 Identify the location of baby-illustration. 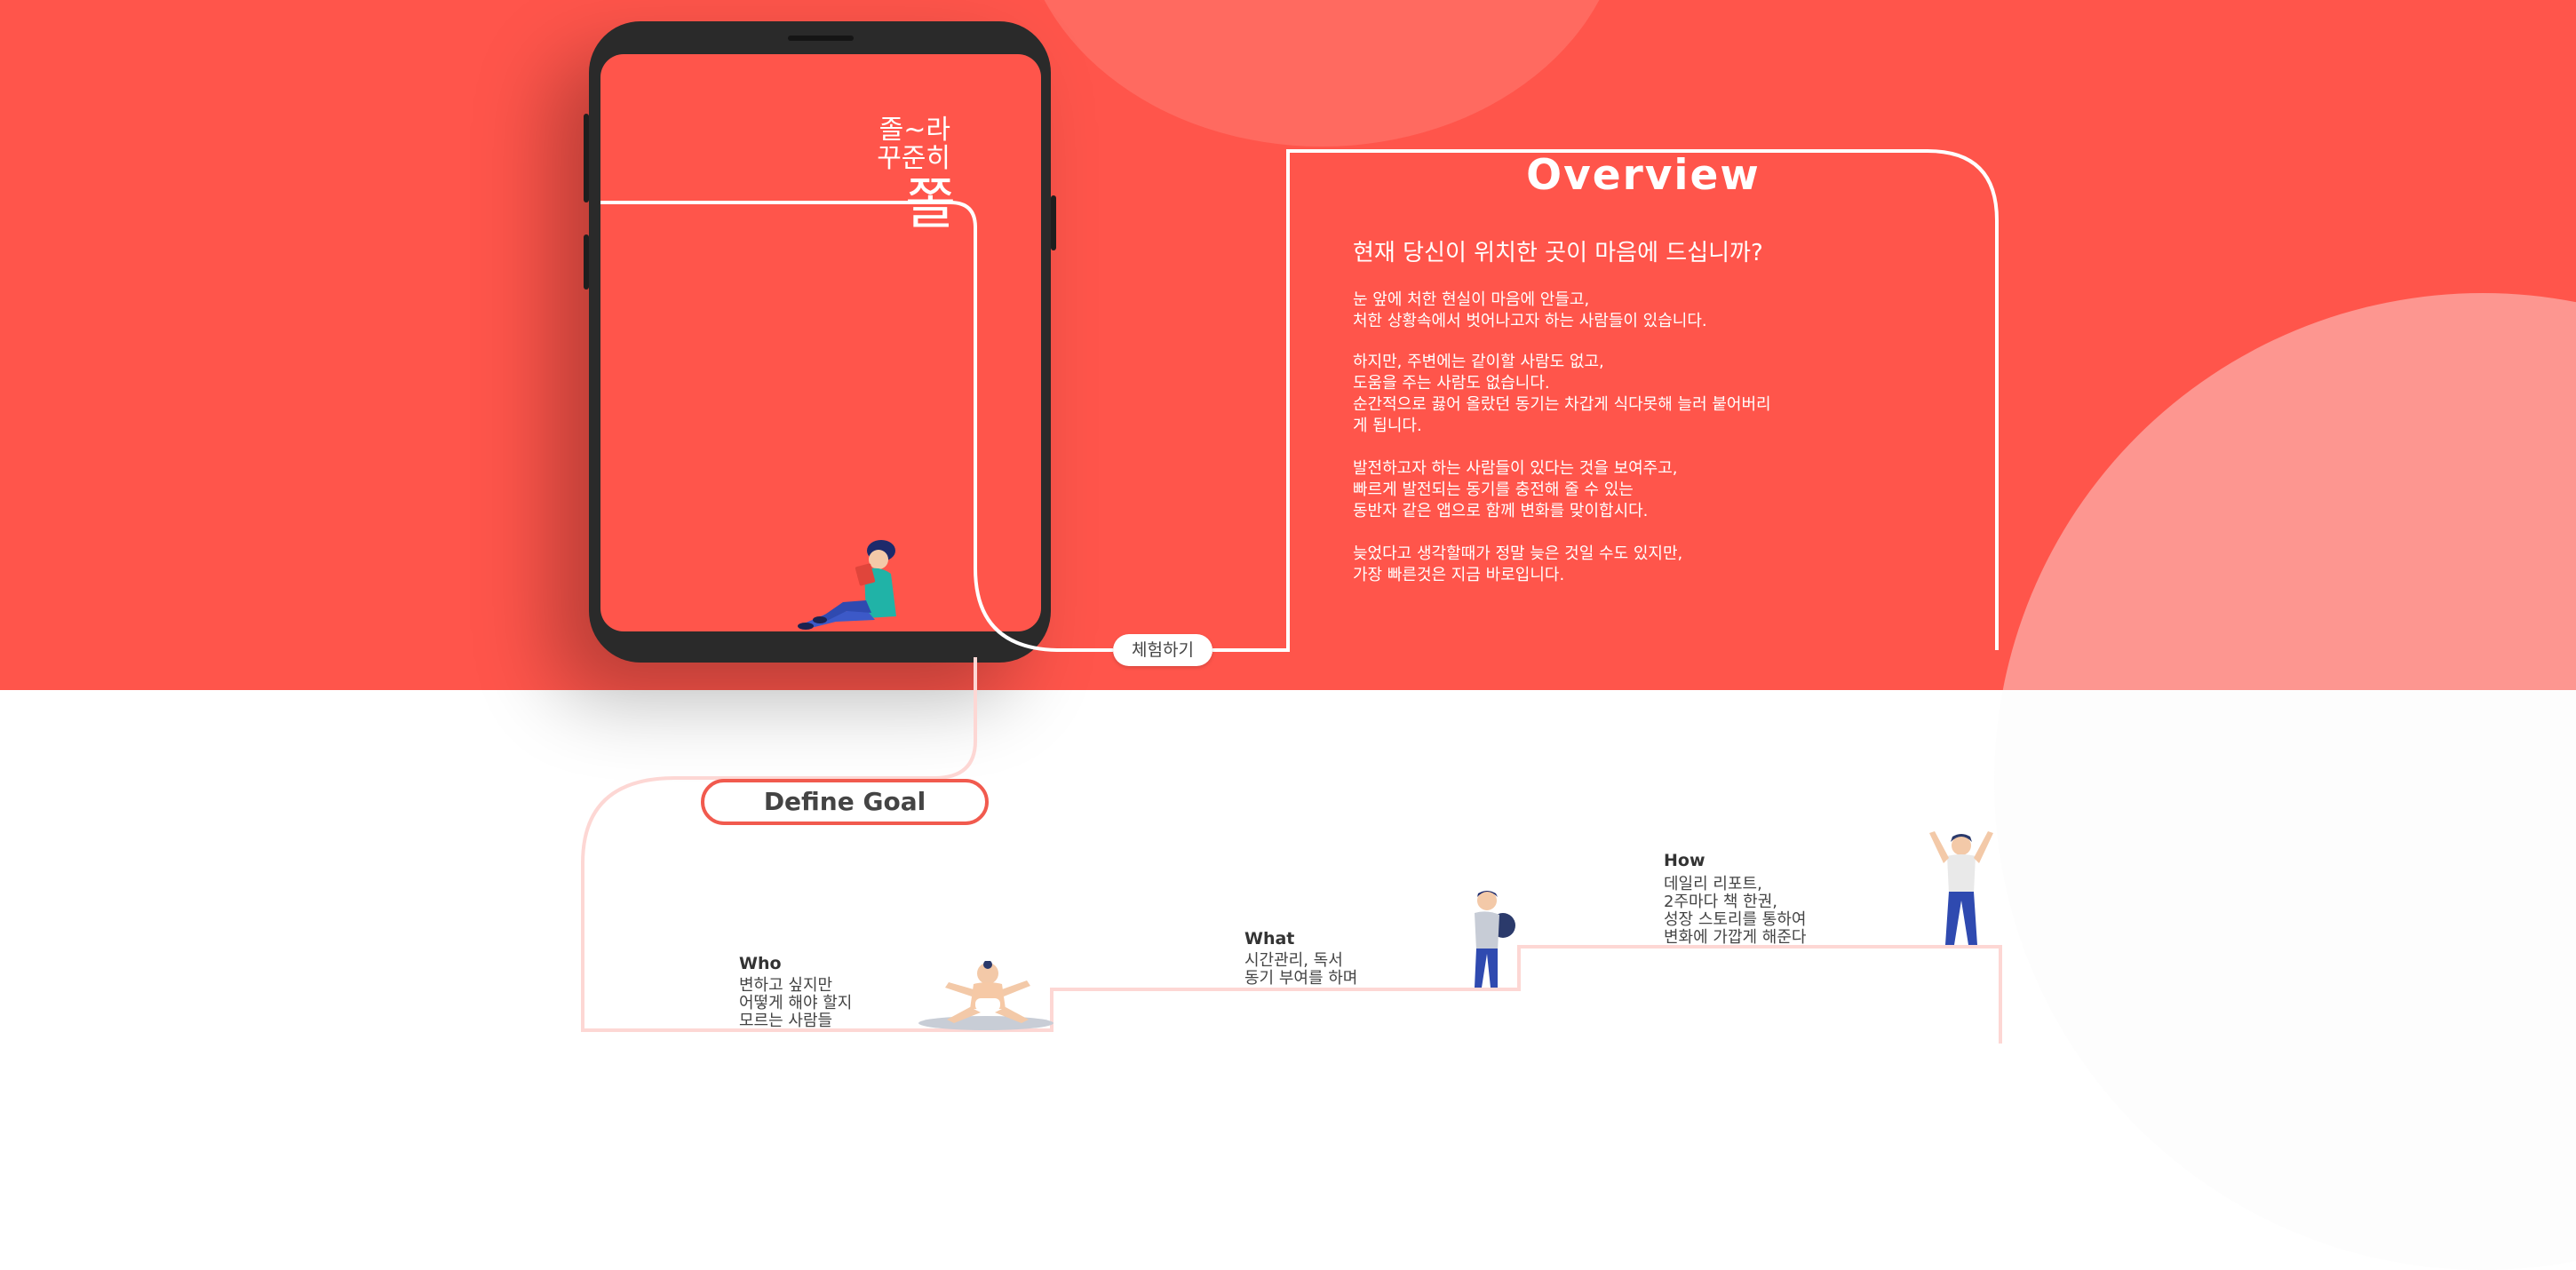
(985, 995).